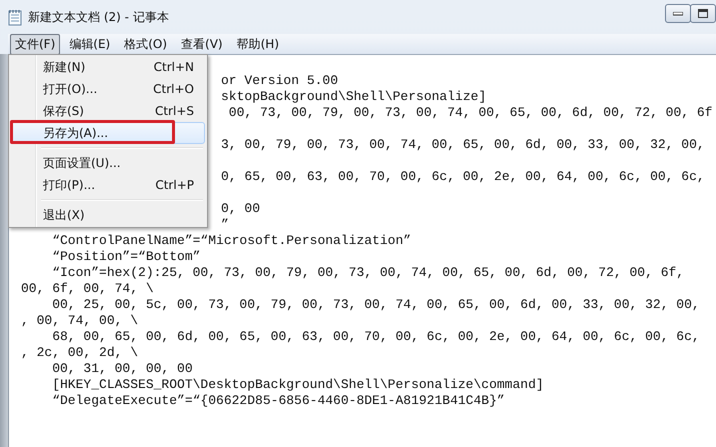 The width and height of the screenshot is (716, 447). I want to click on text-line: 3, 00, 79, 00, 73, 00, 74, 00, 65, 00, 6d, 00, 33, 00, 32, 00,, so click(463, 144).